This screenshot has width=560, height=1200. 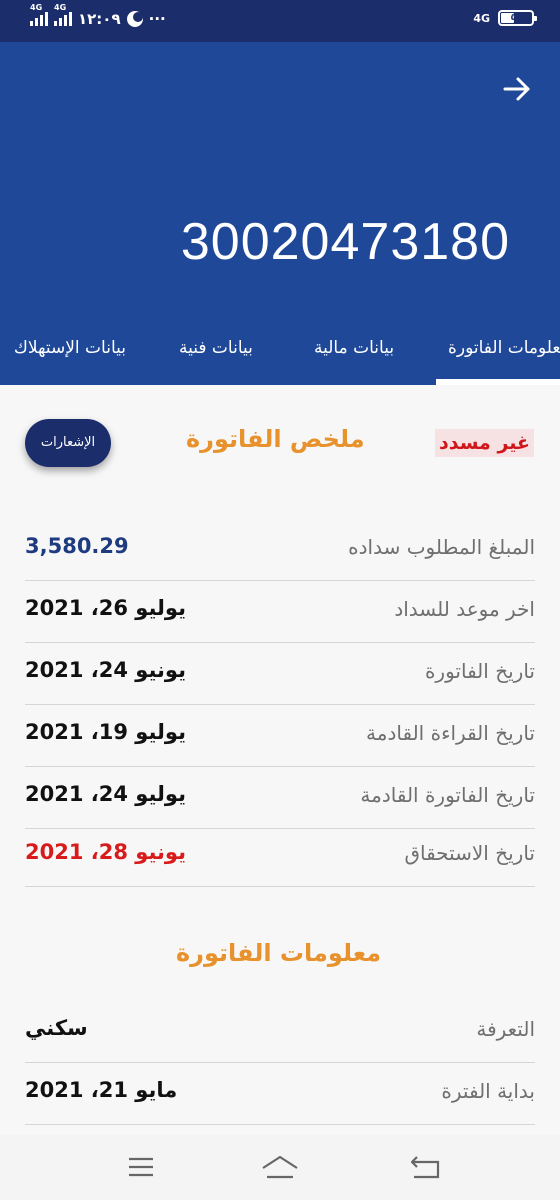 I want to click on summary-row: تاريخ الاستحقاق يونيو 28، 2021, so click(x=280, y=856).